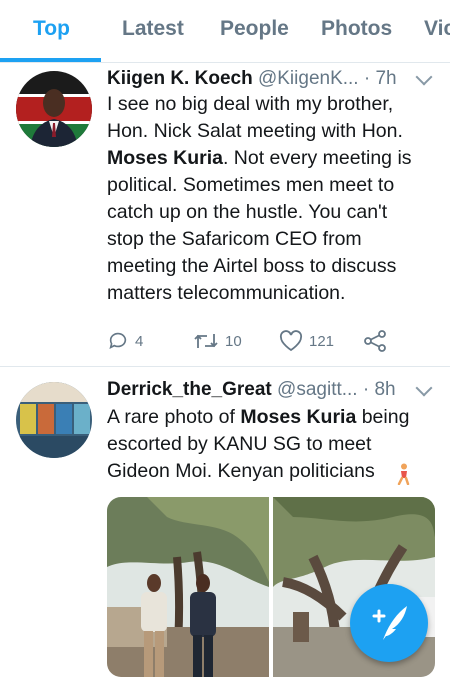  Describe the element at coordinates (139, 341) in the screenshot. I see `reply-count: 4` at that location.